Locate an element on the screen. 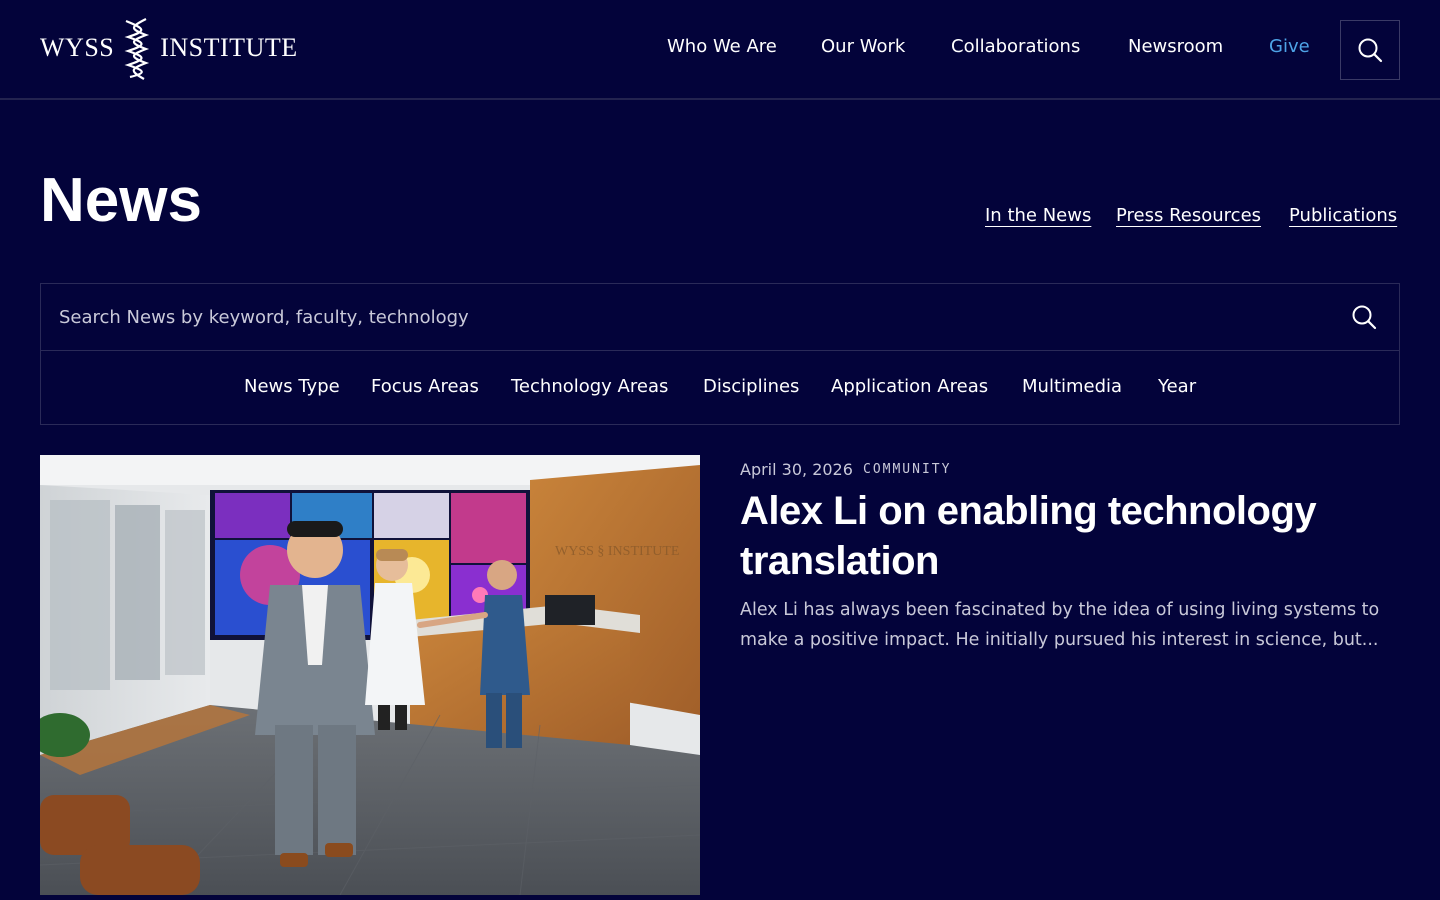  search-icon is located at coordinates (1370, 50).